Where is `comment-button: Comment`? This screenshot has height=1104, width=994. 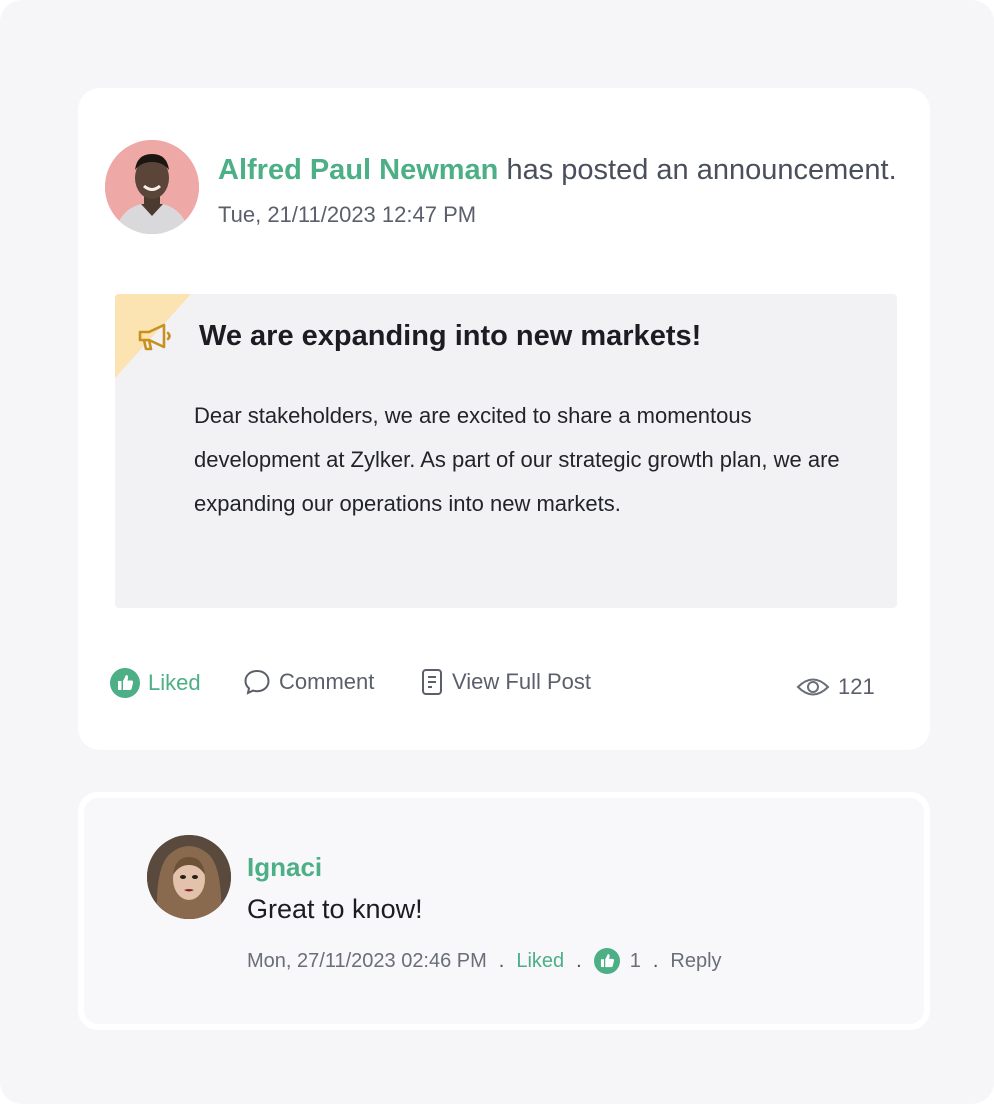 comment-button: Comment is located at coordinates (308, 682).